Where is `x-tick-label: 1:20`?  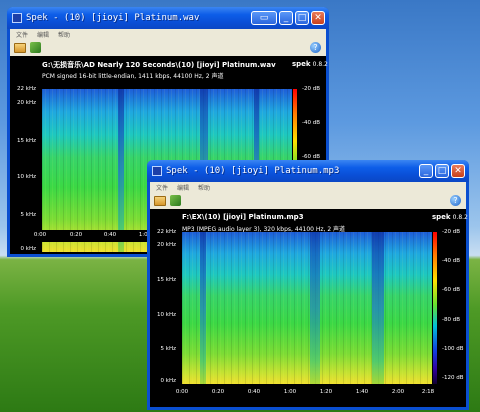 x-tick-label: 1:20 is located at coordinates (326, 392).